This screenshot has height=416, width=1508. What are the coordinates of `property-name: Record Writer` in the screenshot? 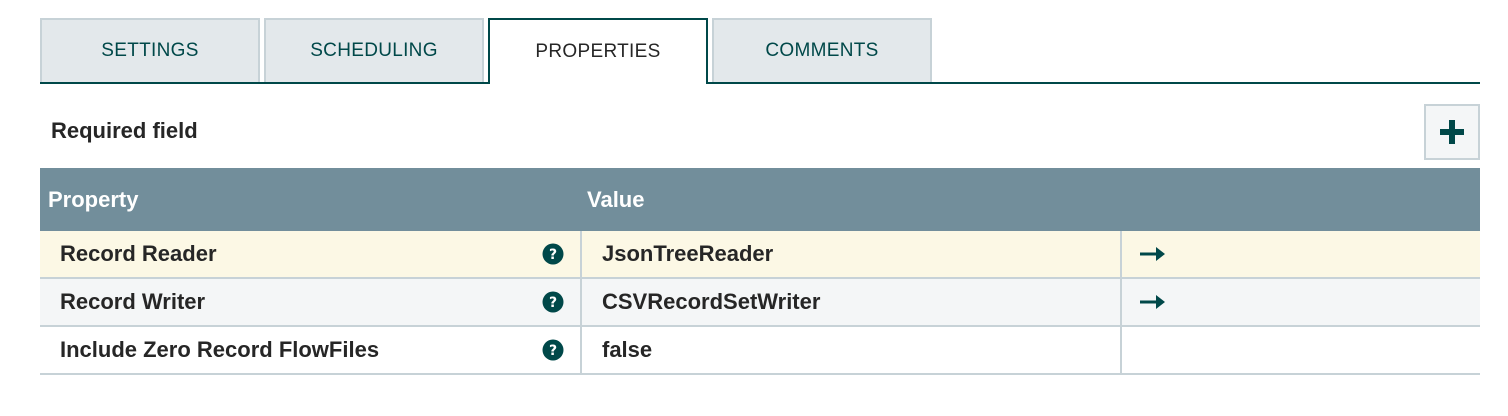 It's located at (133, 301).